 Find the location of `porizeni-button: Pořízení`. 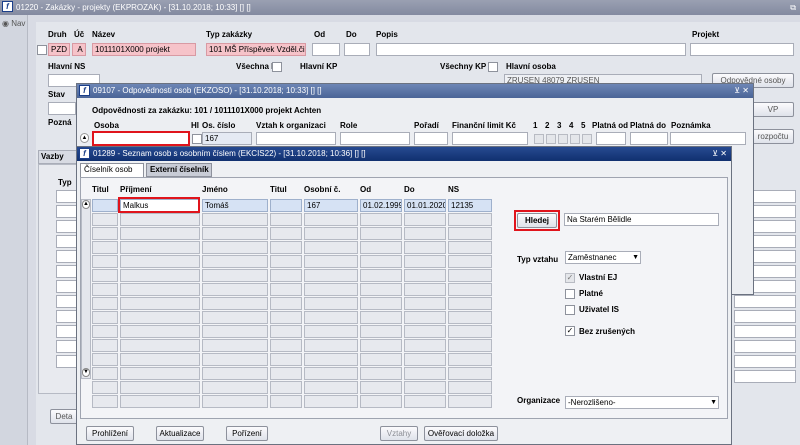

porizeni-button: Pořízení is located at coordinates (247, 433).